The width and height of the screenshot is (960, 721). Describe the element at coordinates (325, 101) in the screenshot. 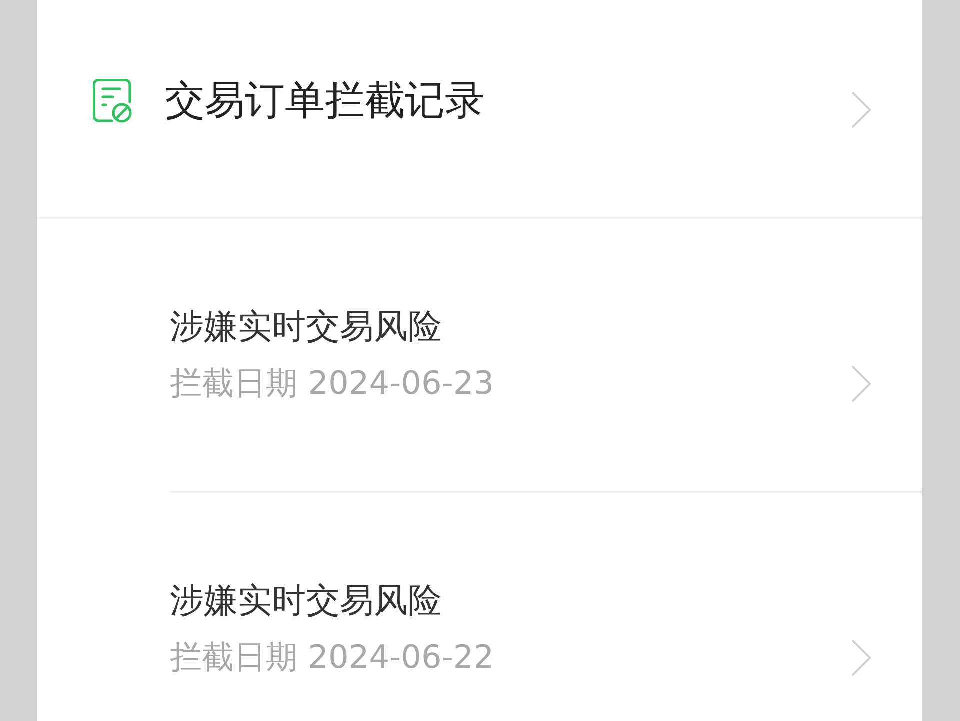

I see `header-title: 交易订单拦截记录` at that location.